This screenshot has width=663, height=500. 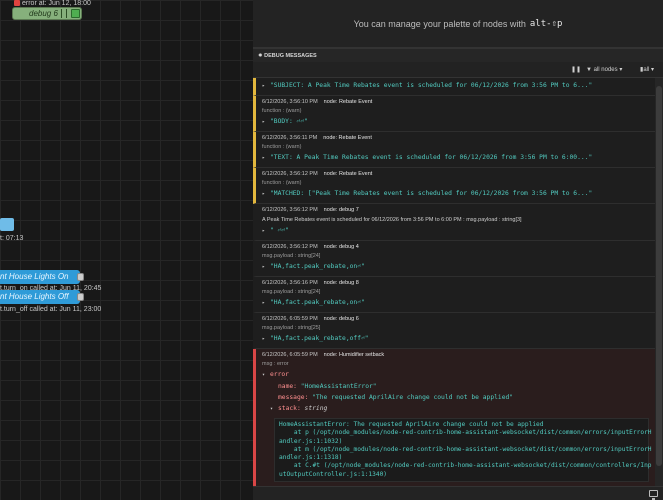 I want to click on ha-node-lights-off: nt House Lights Off, so click(x=40, y=297).